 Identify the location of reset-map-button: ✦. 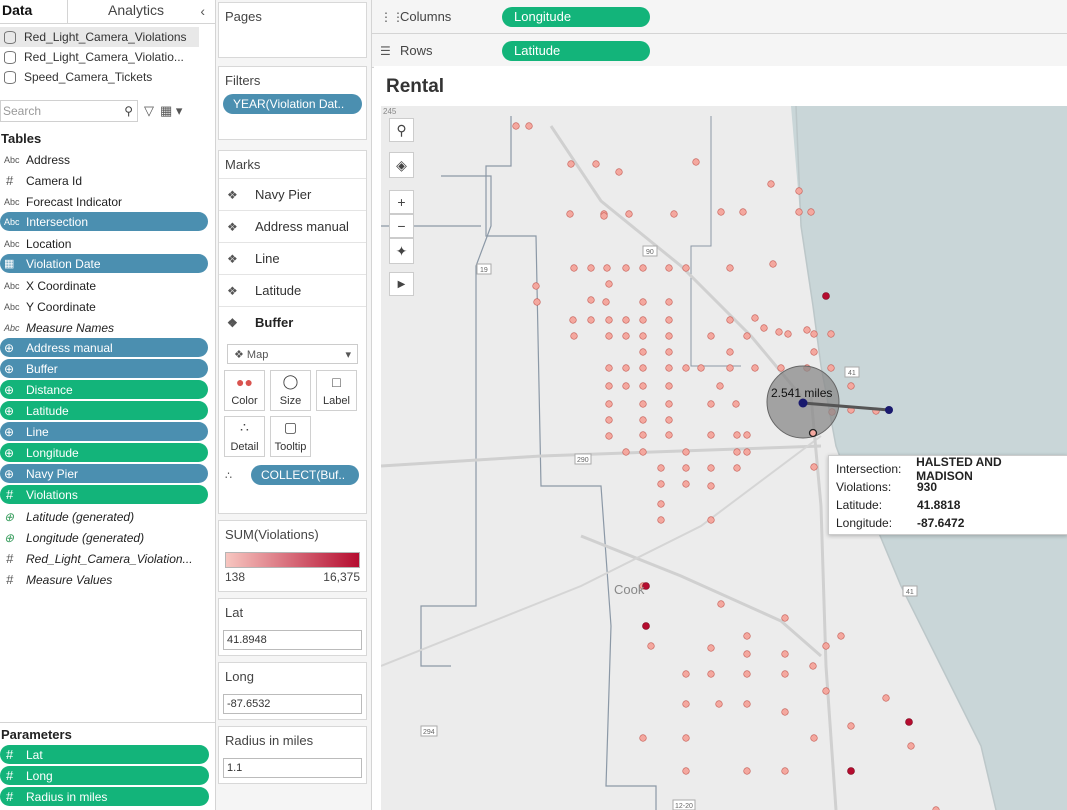
(401, 251).